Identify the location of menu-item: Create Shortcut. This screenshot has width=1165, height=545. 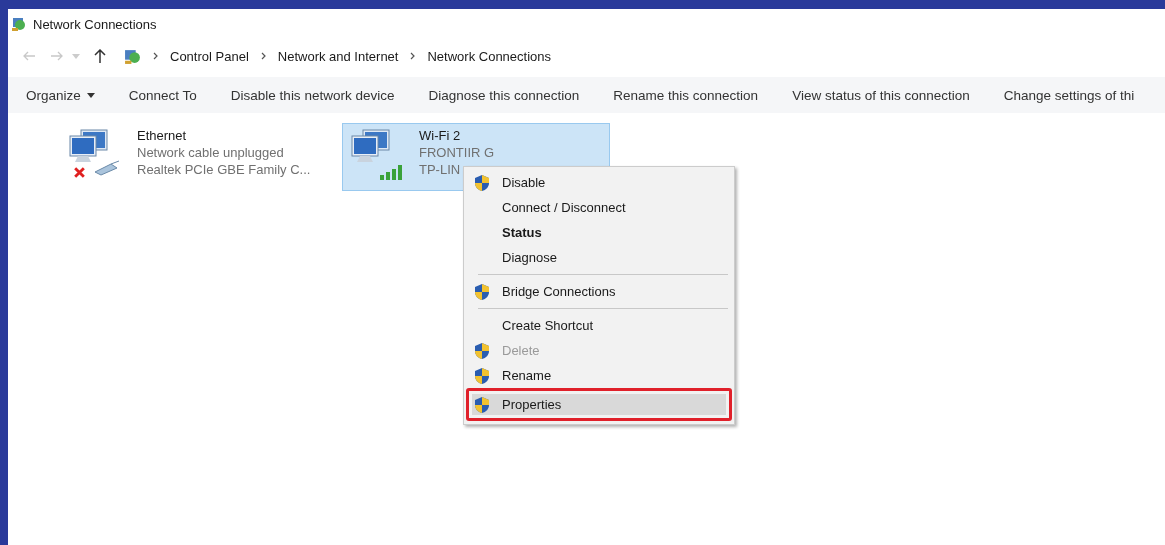
(599, 325).